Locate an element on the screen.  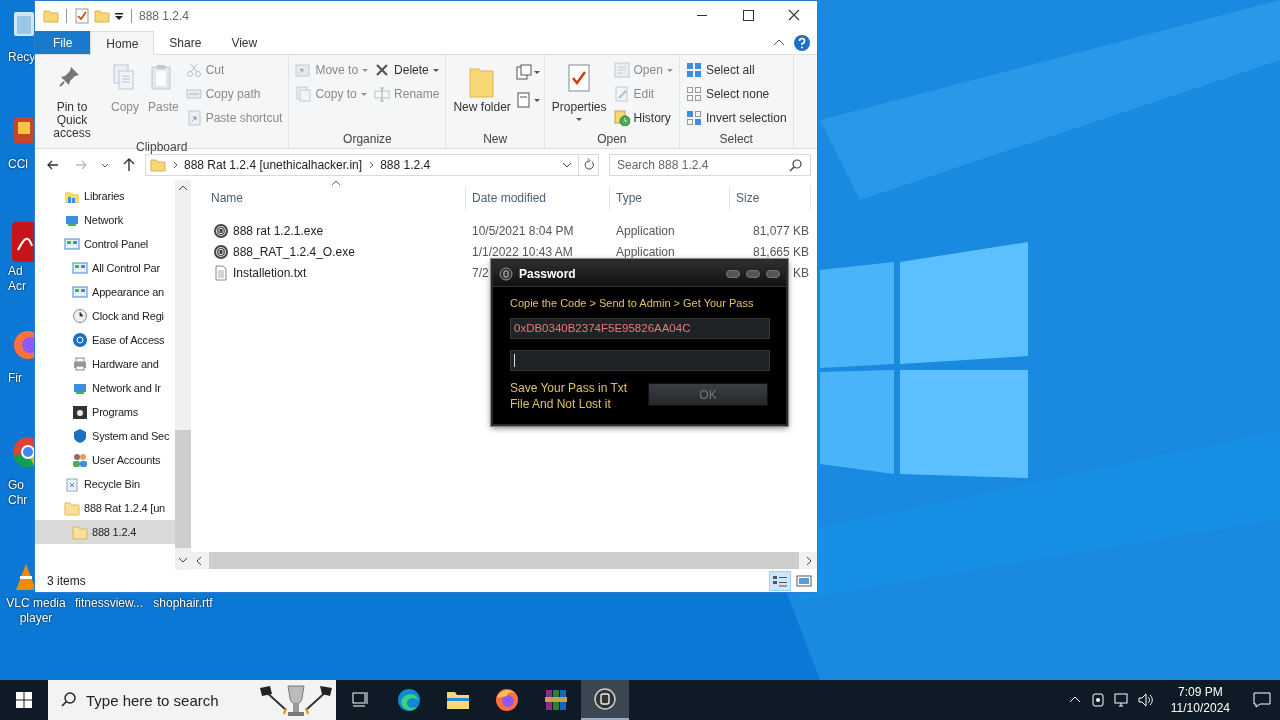
minimize-icon is located at coordinates (733, 273).